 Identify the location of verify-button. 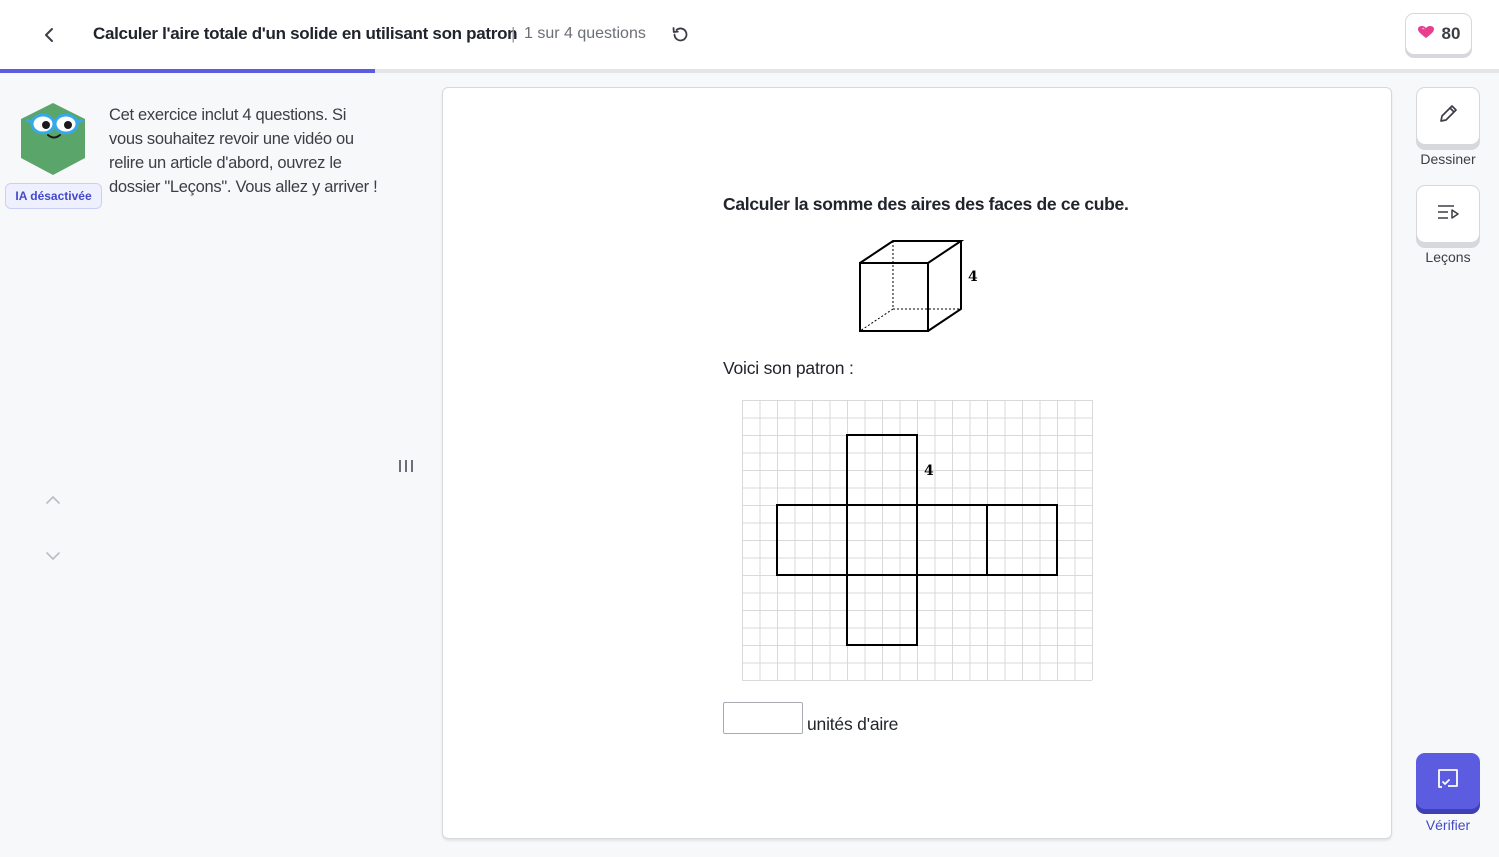
(1448, 781).